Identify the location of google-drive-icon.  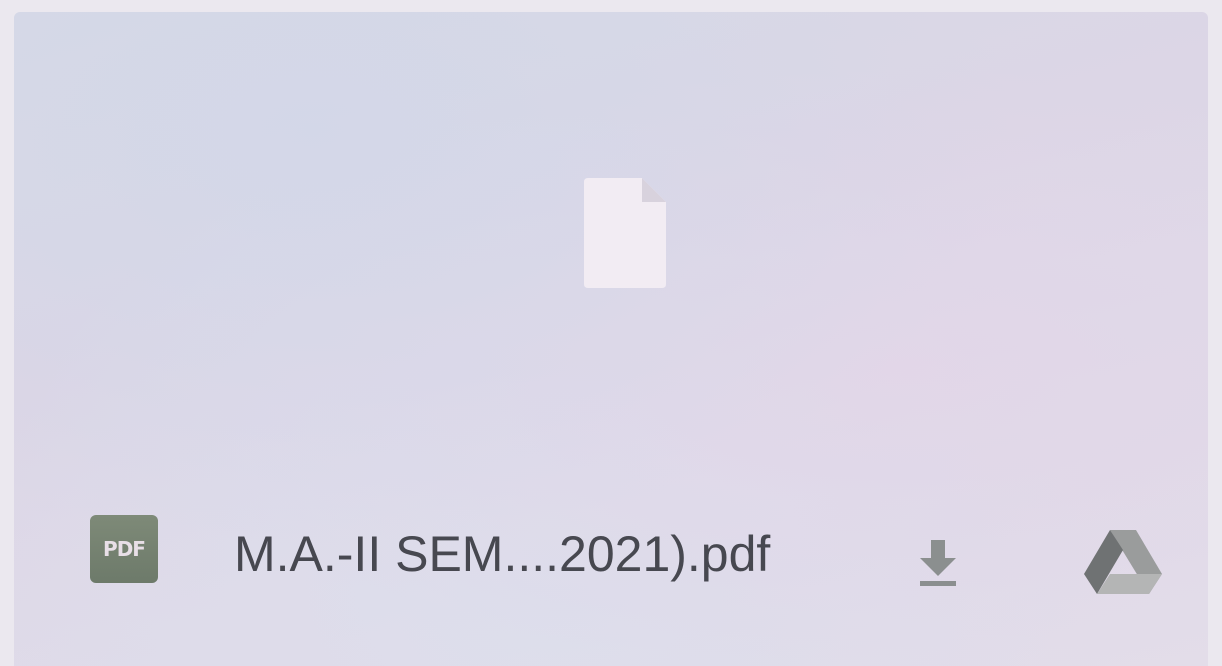
(1123, 562).